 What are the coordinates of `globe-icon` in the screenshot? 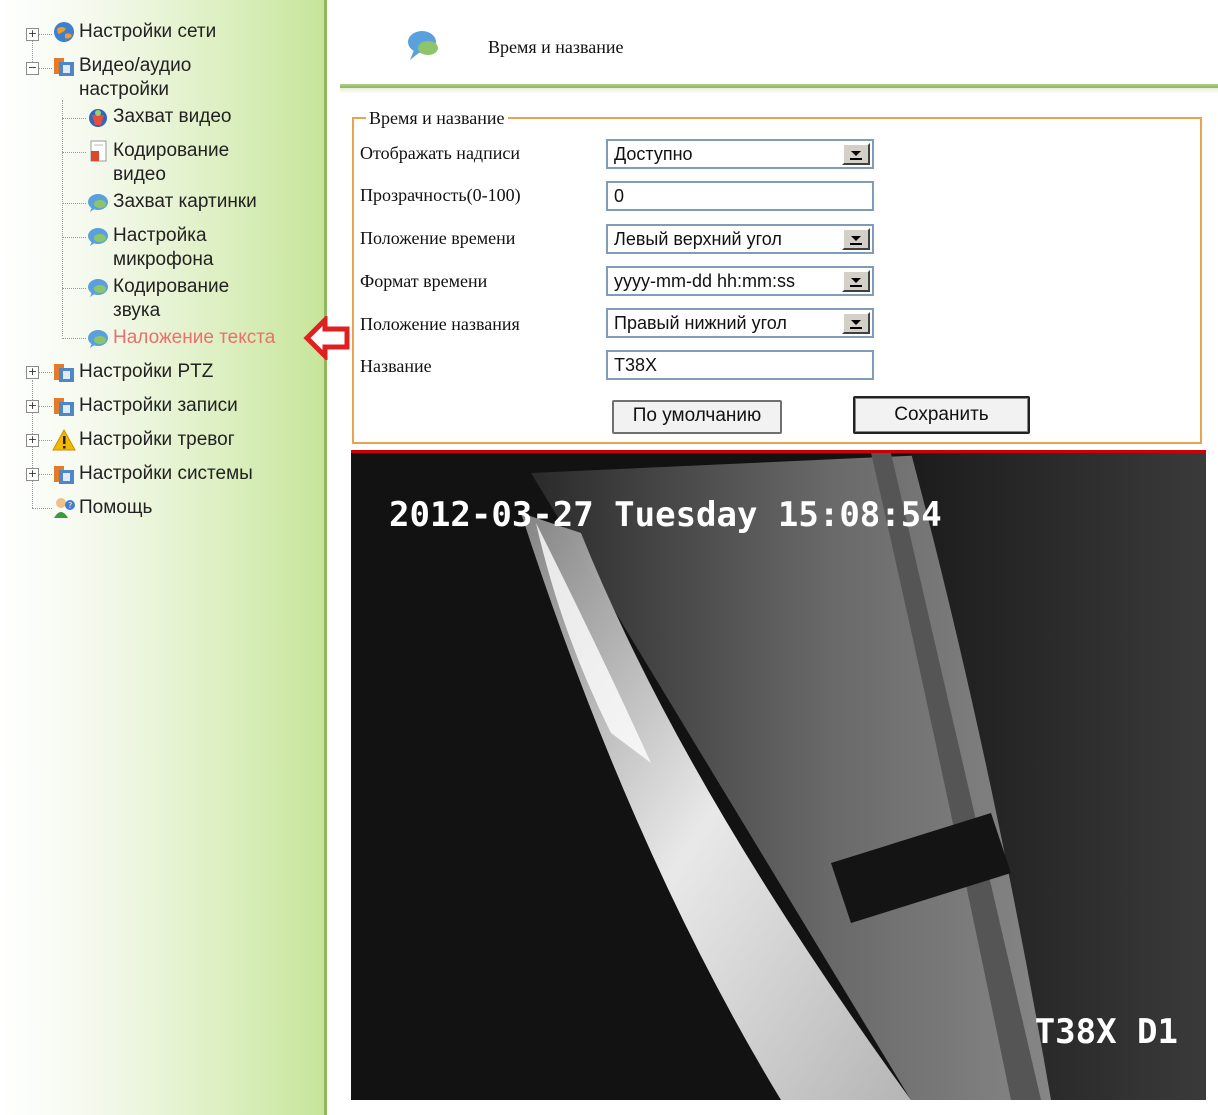 It's located at (64, 32).